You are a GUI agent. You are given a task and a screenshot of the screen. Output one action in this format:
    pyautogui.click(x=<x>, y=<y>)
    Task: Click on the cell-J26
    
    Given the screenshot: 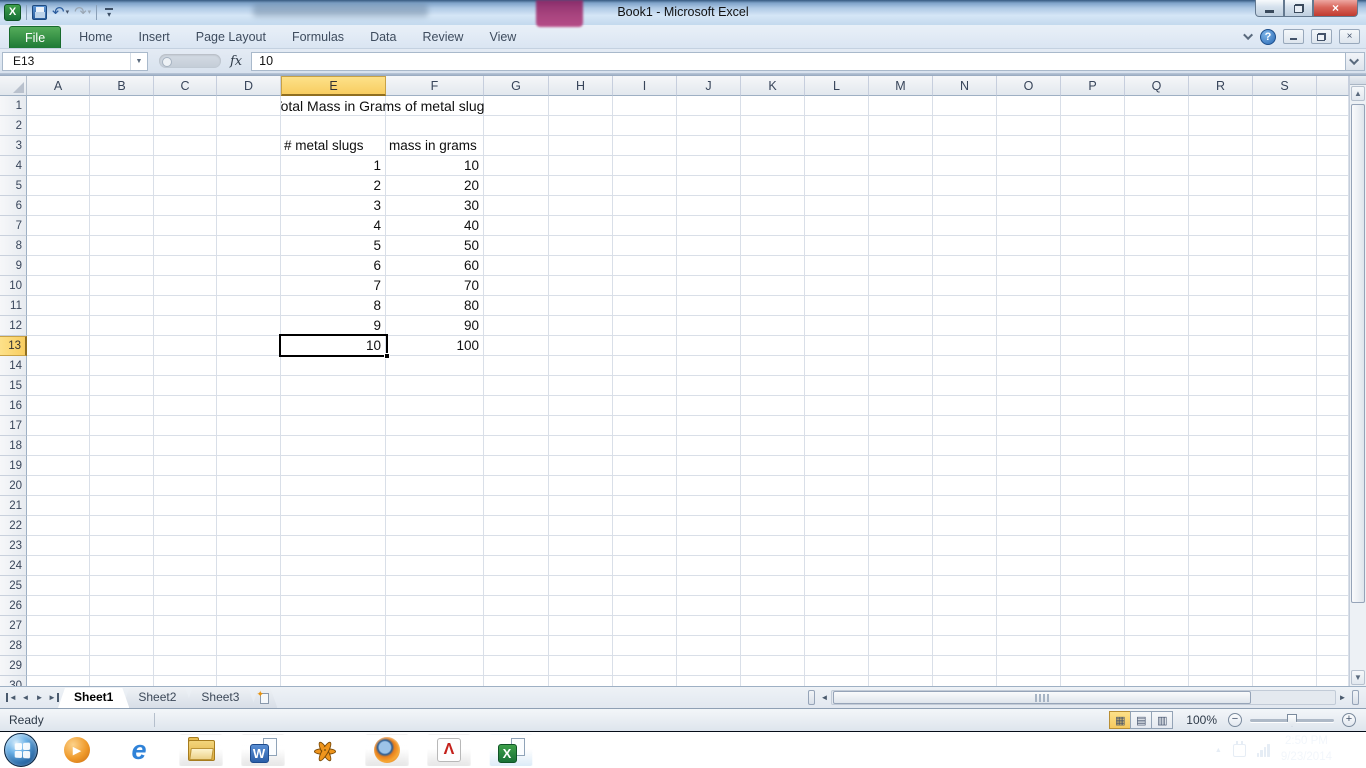 What is the action you would take?
    pyautogui.click(x=709, y=606)
    